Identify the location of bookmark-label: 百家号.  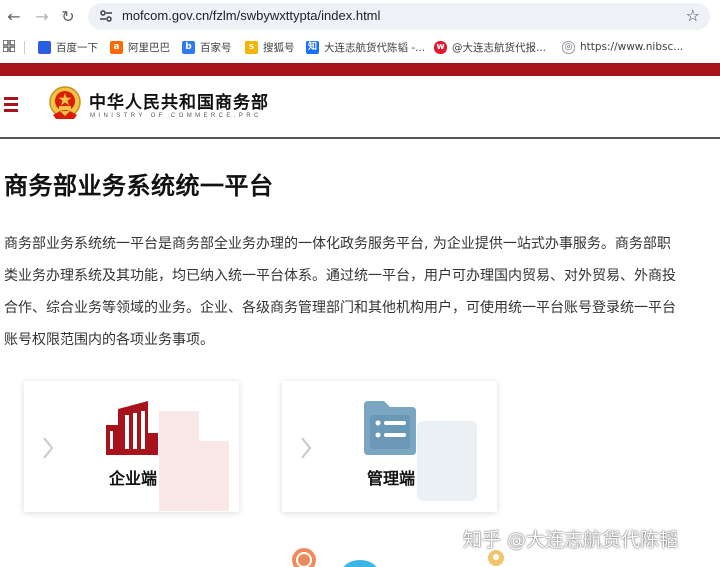
(216, 47).